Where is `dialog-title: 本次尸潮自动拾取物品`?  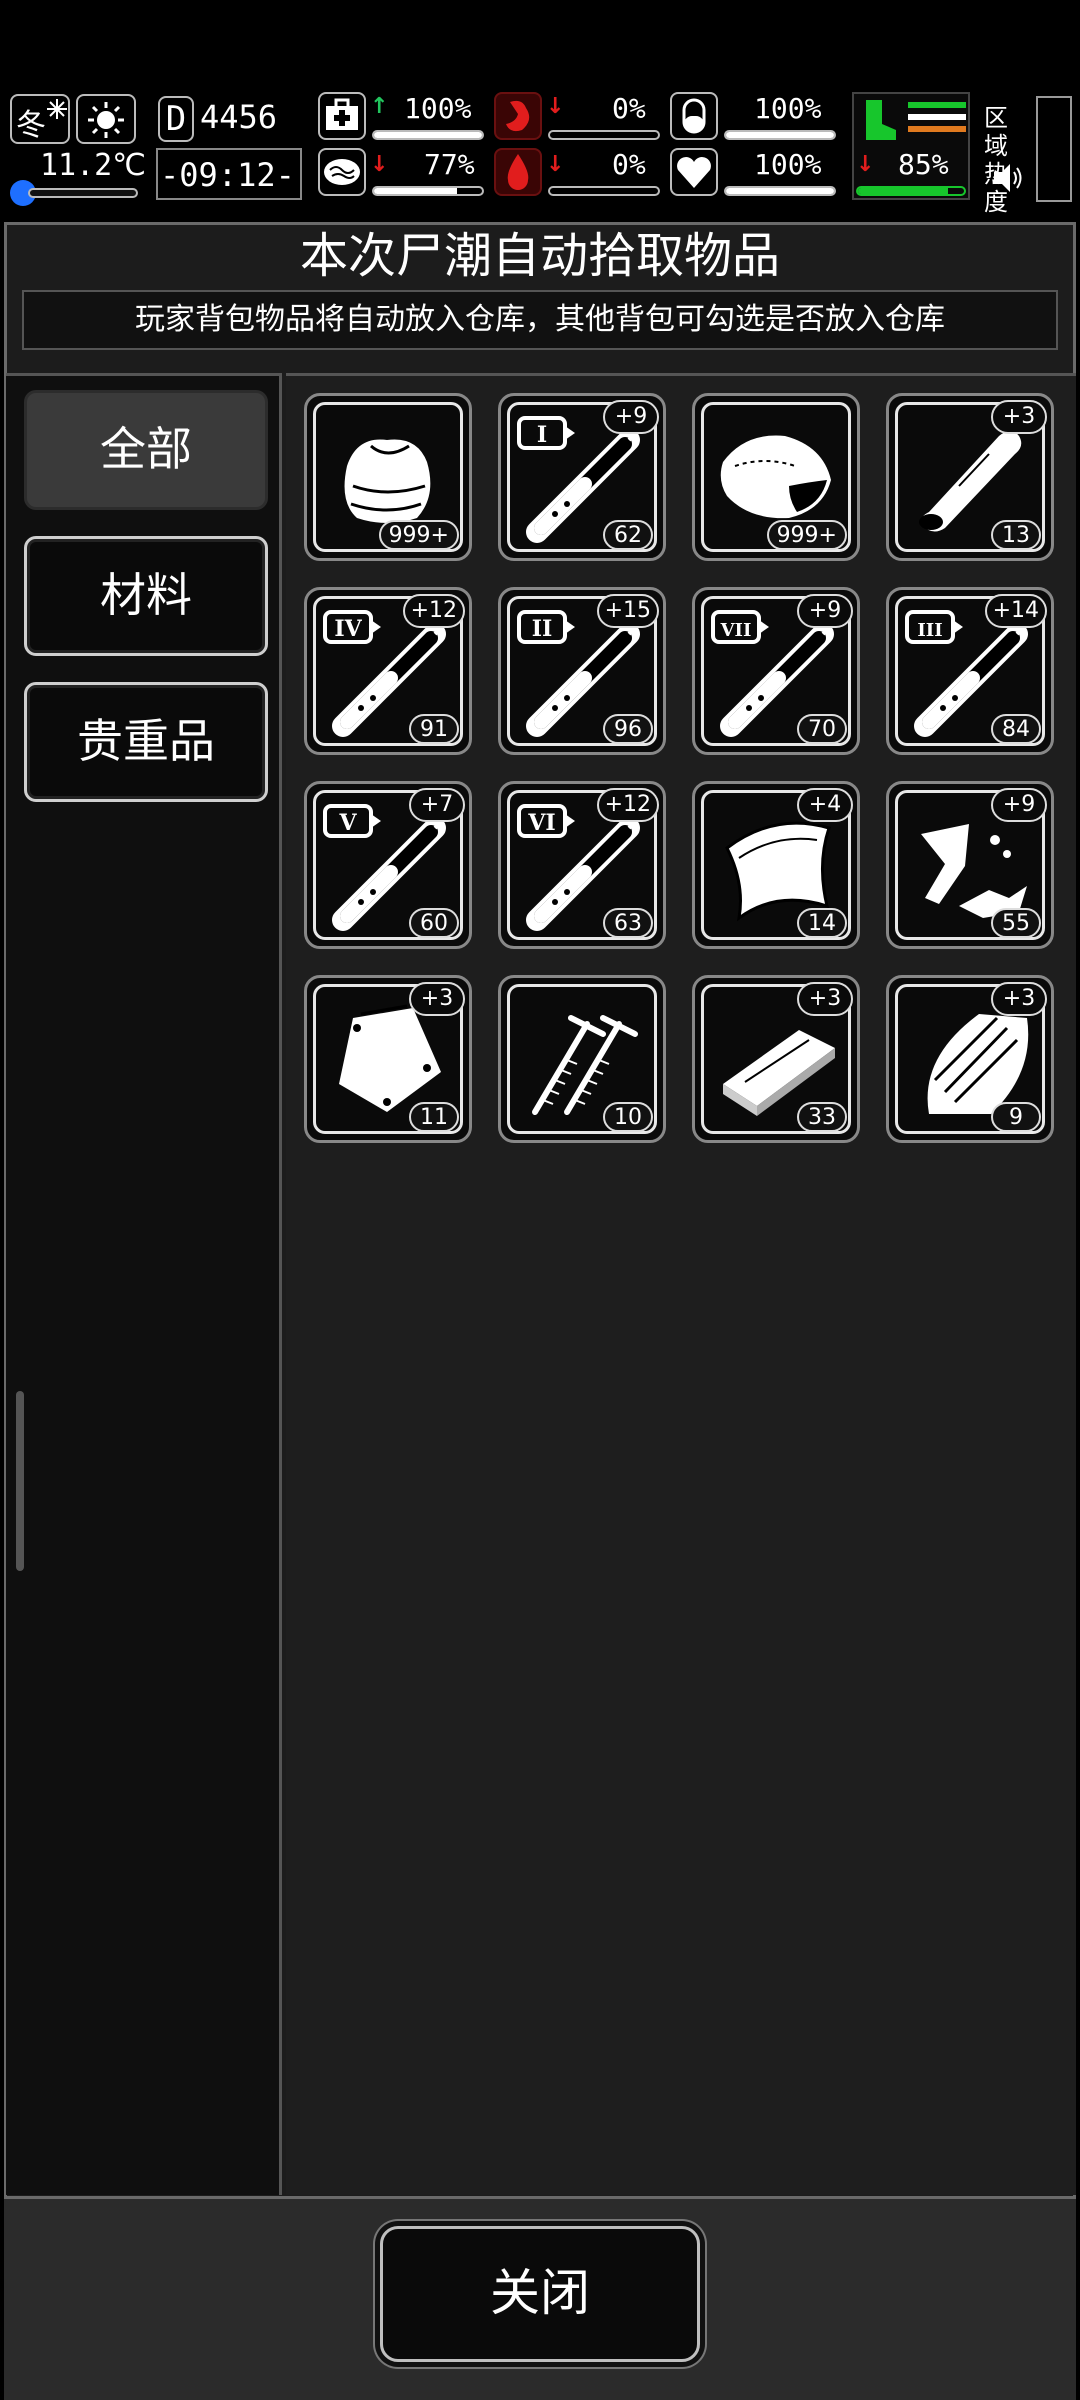
dialog-title: 本次尸潮自动拾取物品 is located at coordinates (539, 256).